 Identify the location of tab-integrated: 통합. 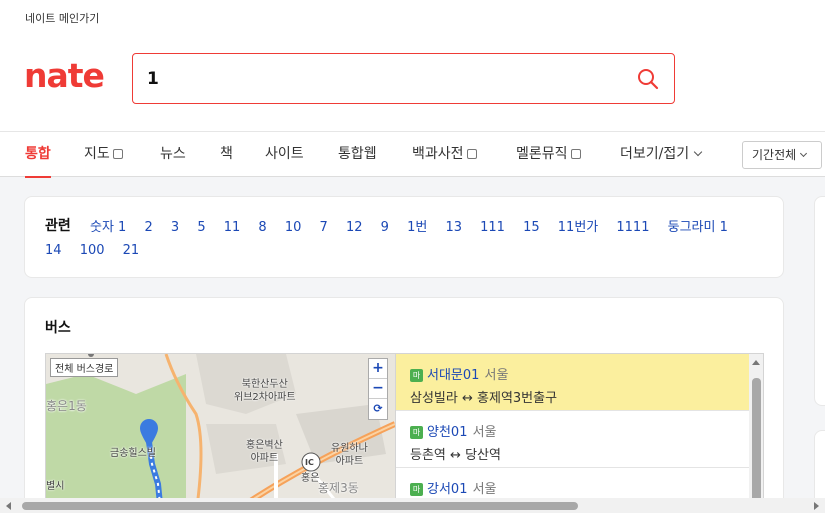
(38, 155).